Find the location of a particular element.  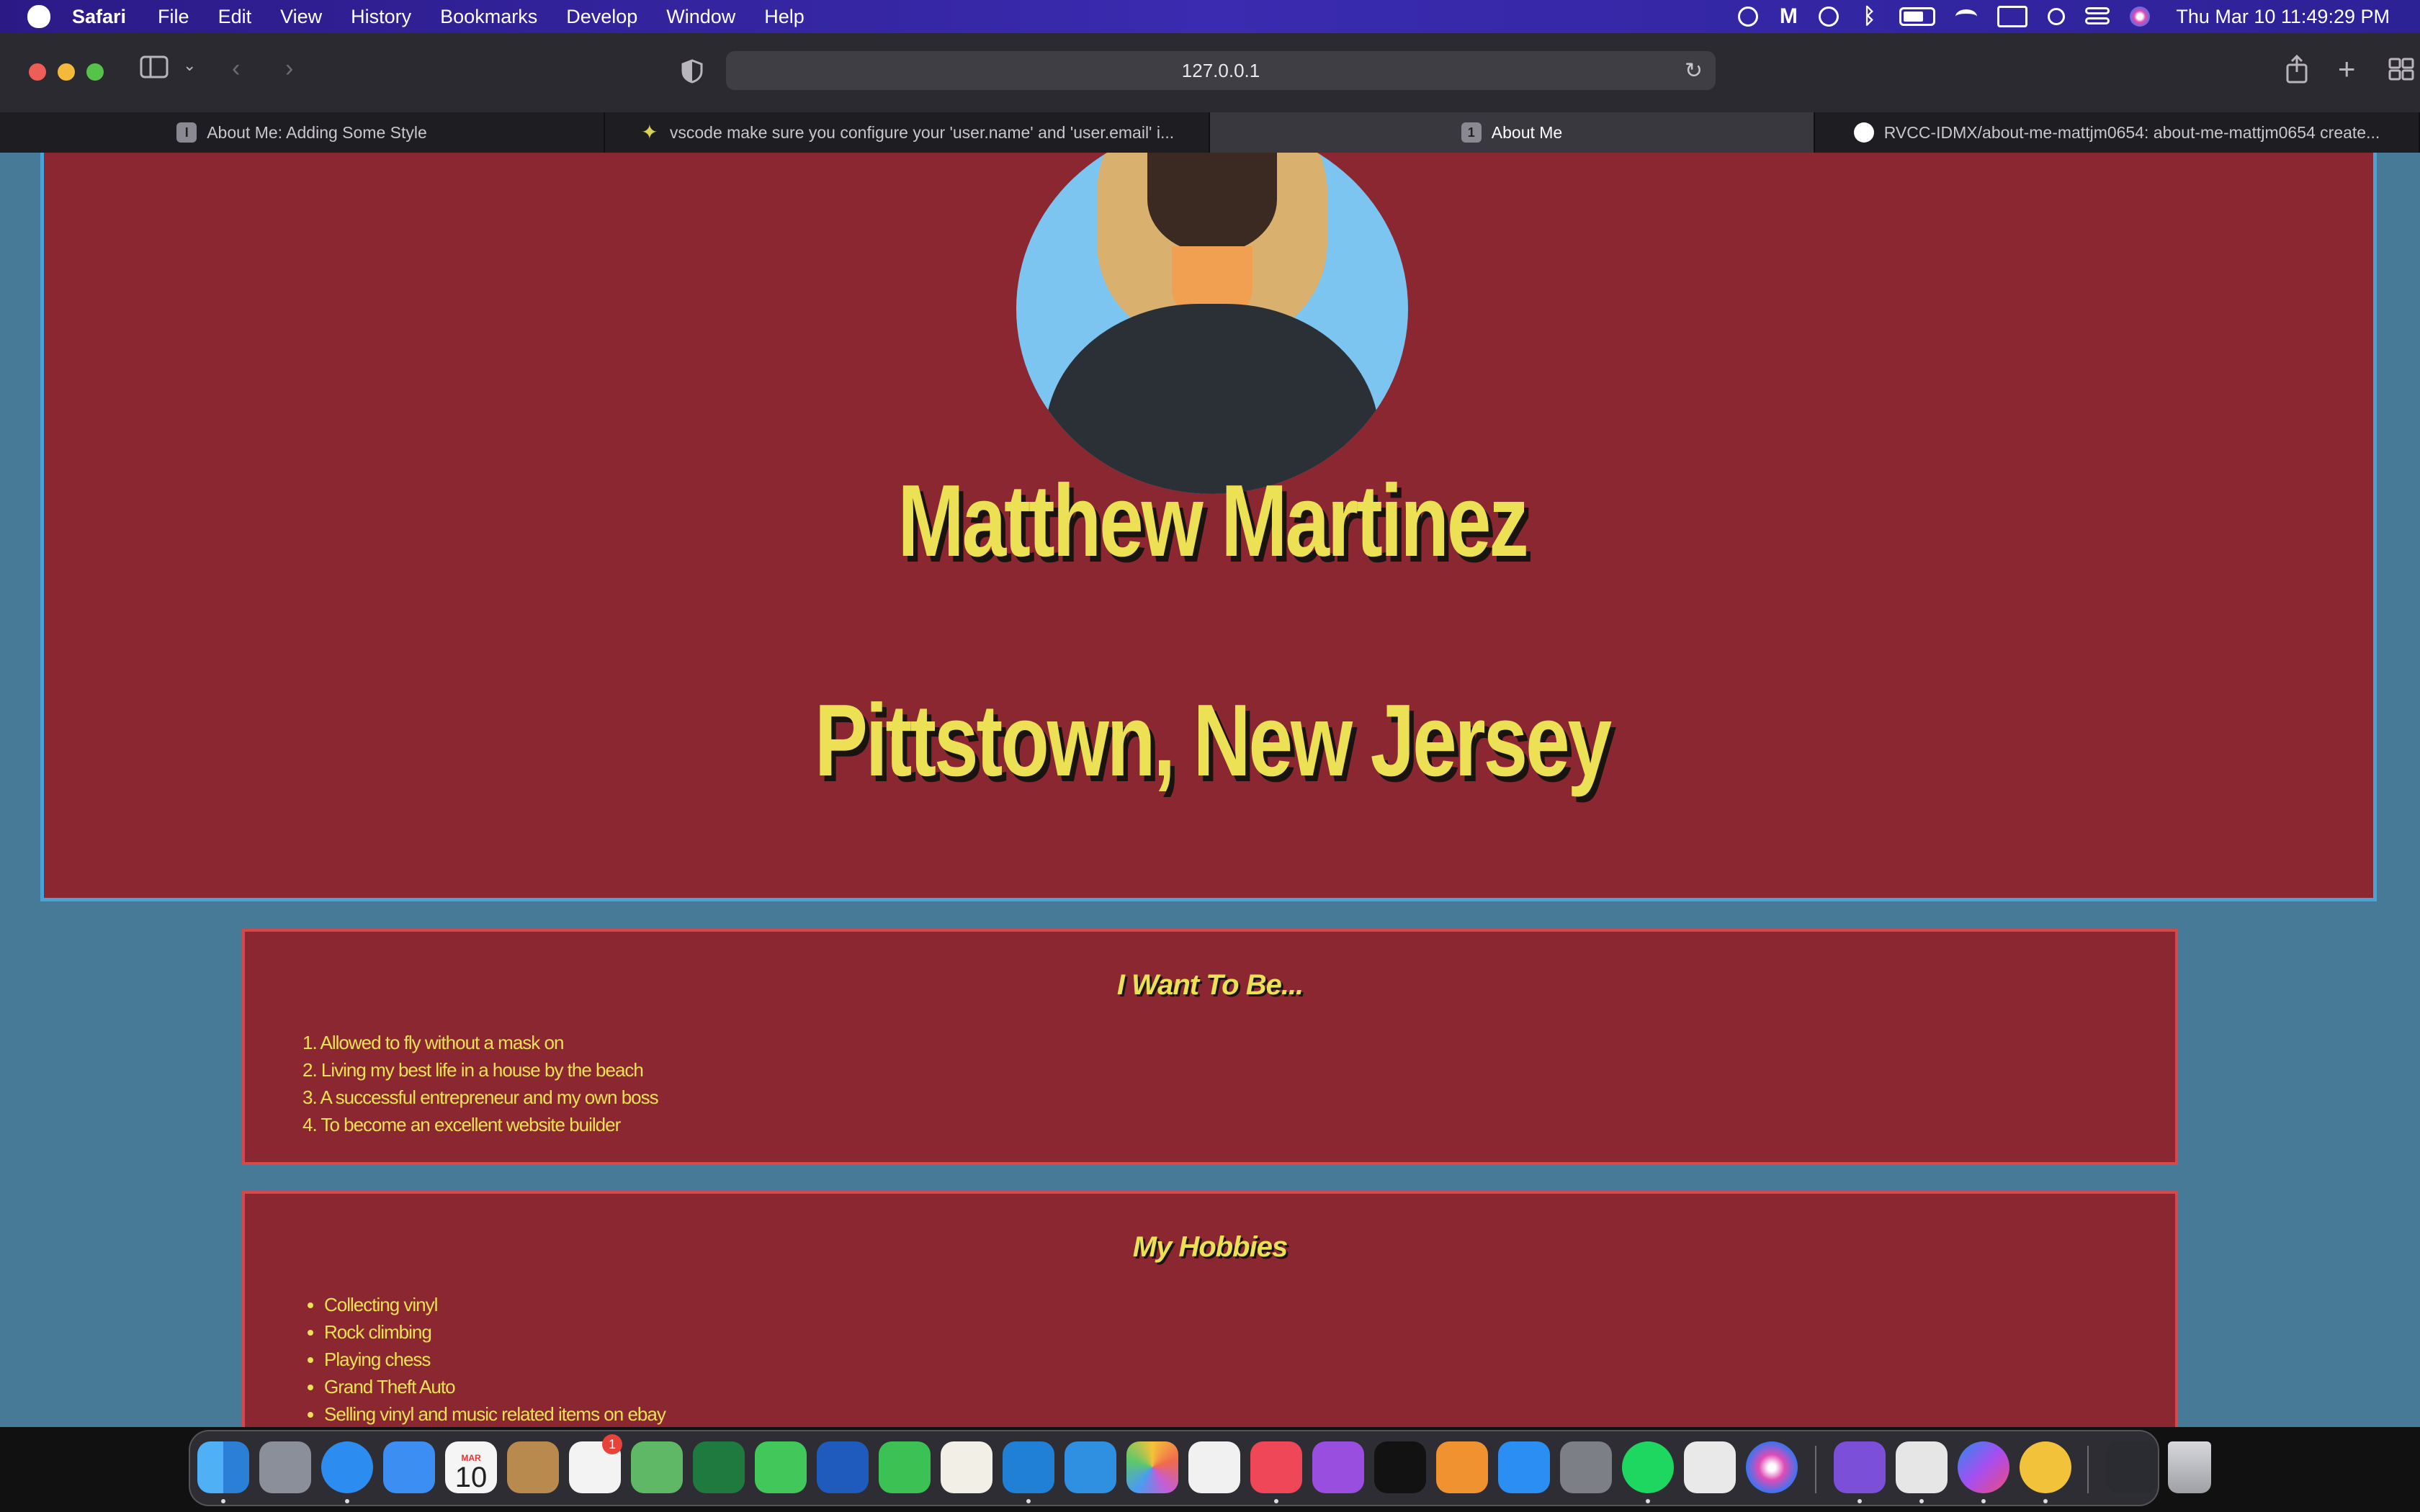

facetime-icon is located at coordinates (905, 1467).